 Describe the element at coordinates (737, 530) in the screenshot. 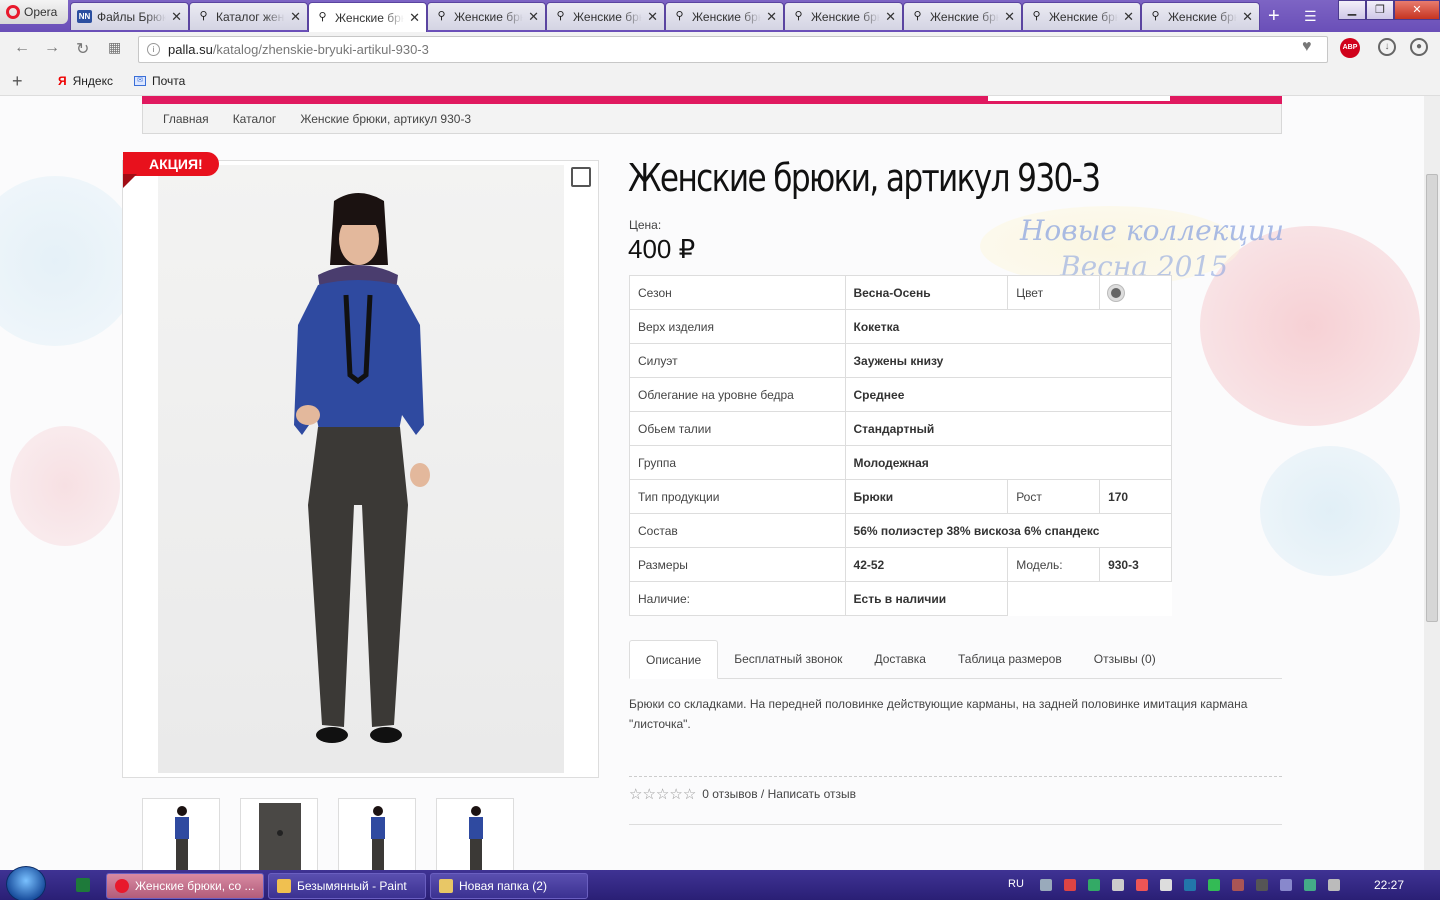

I see `spec-label: Состав` at that location.